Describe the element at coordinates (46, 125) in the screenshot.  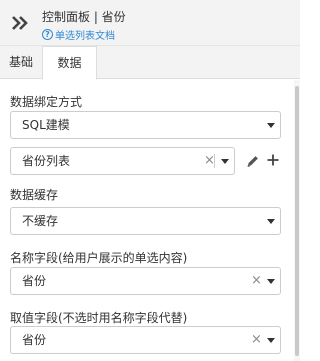
I see `binding-value: SQL建模` at that location.